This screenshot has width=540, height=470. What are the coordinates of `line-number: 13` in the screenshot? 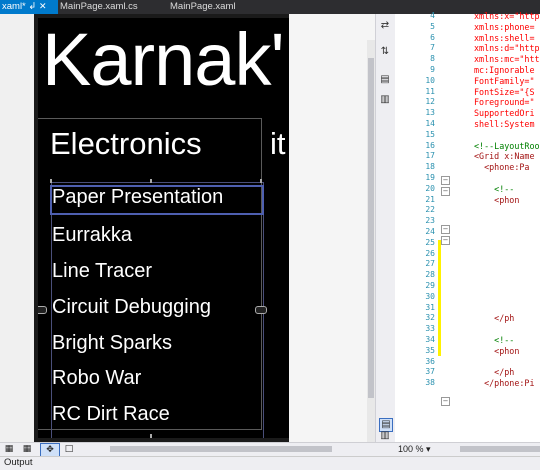 It's located at (430, 113).